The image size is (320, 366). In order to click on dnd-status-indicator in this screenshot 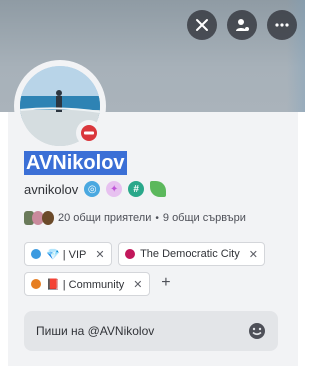, I will do `click(89, 133)`.